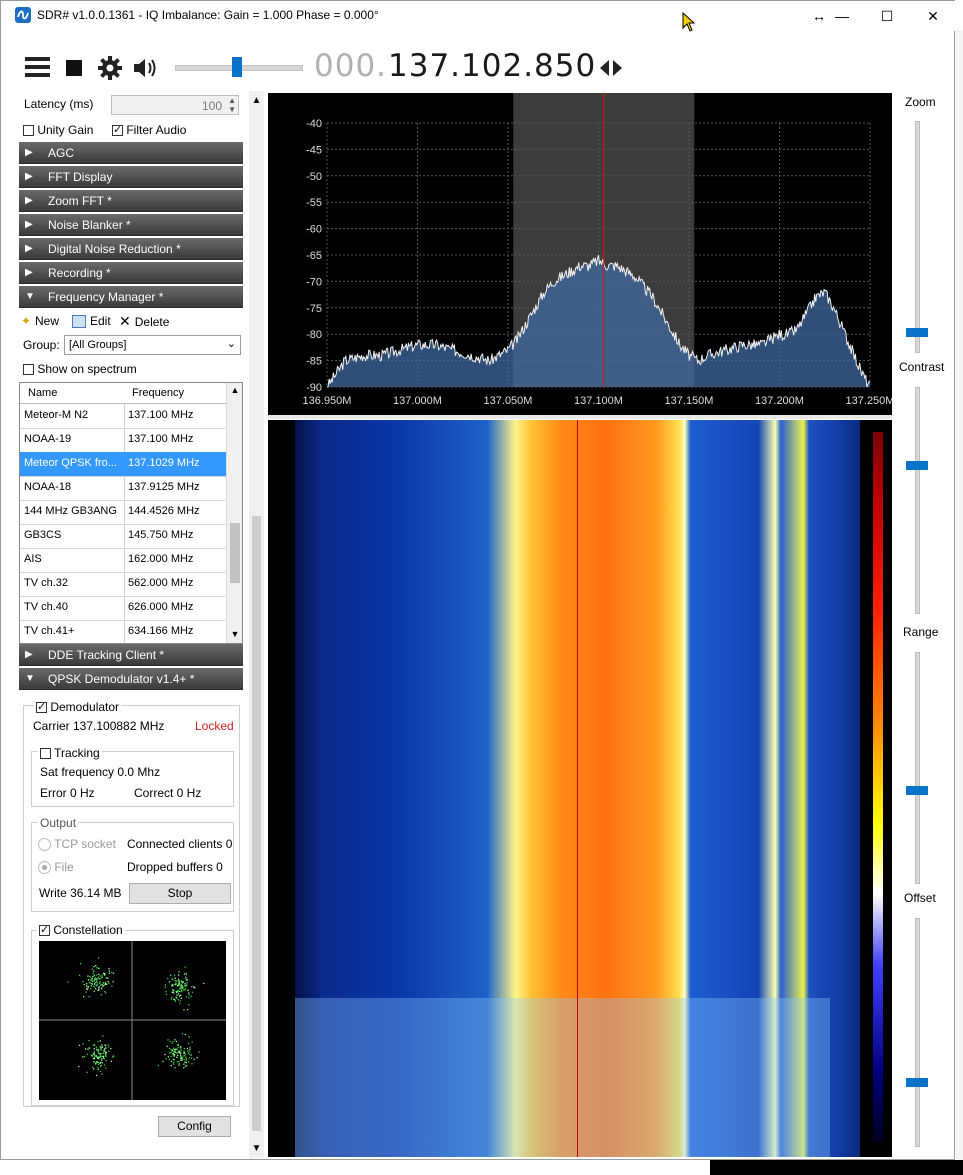 The width and height of the screenshot is (963, 1175). Describe the element at coordinates (30, 678) in the screenshot. I see `collapse-arrow-icon: ▼` at that location.